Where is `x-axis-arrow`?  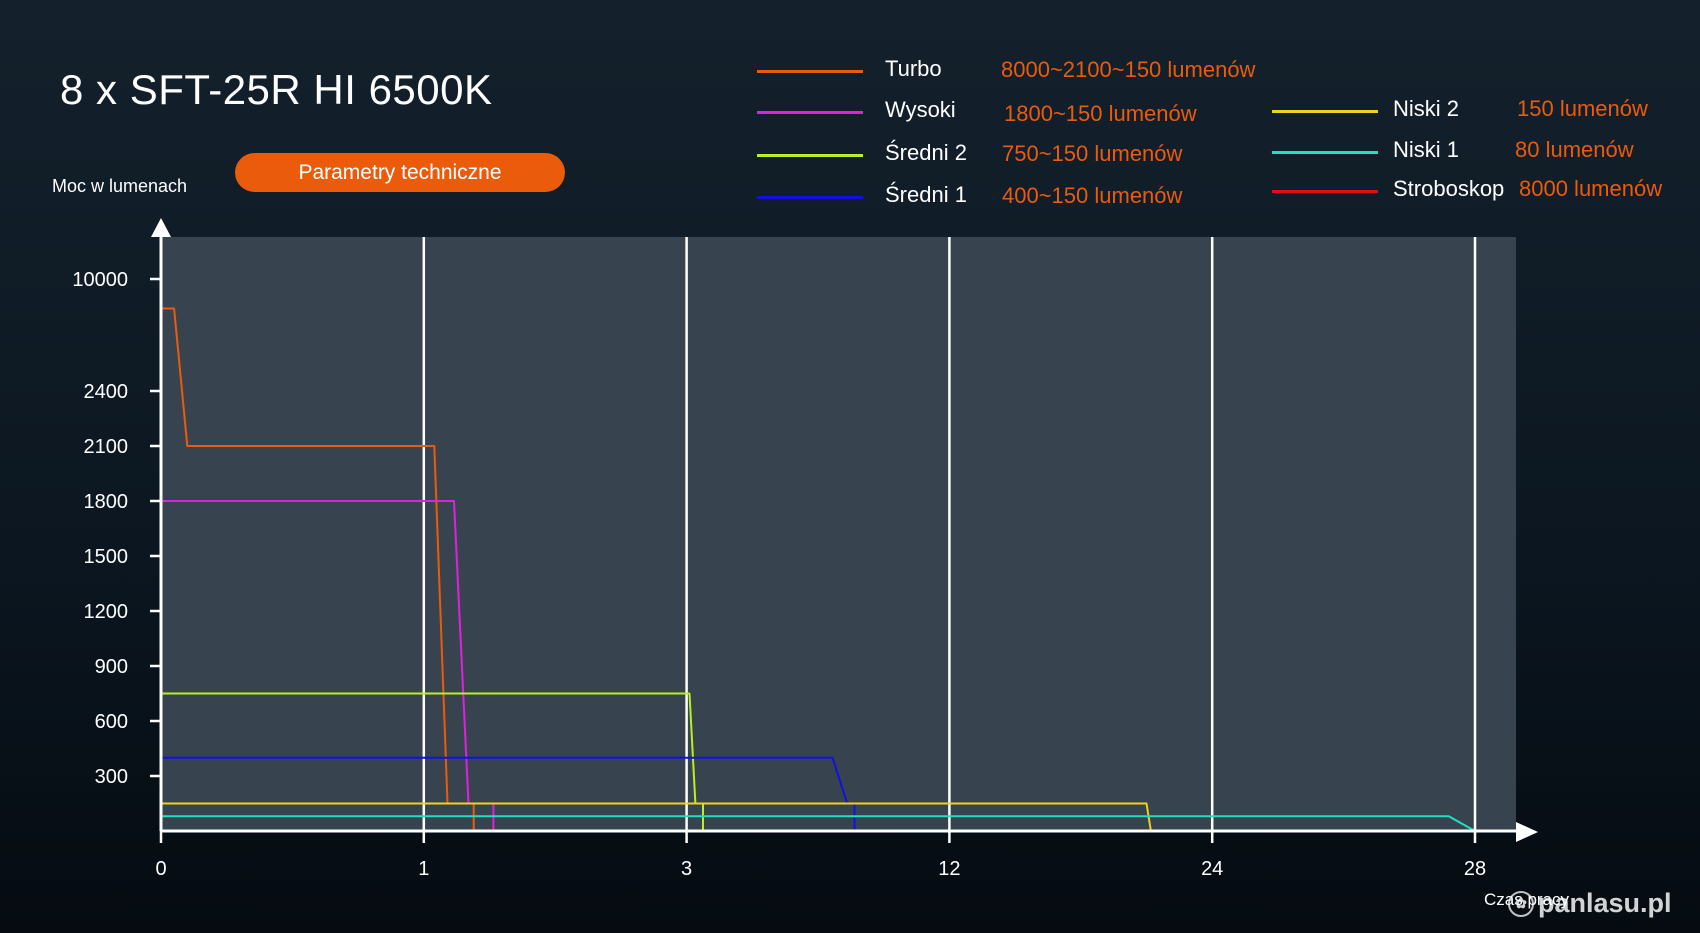
x-axis-arrow is located at coordinates (1527, 832).